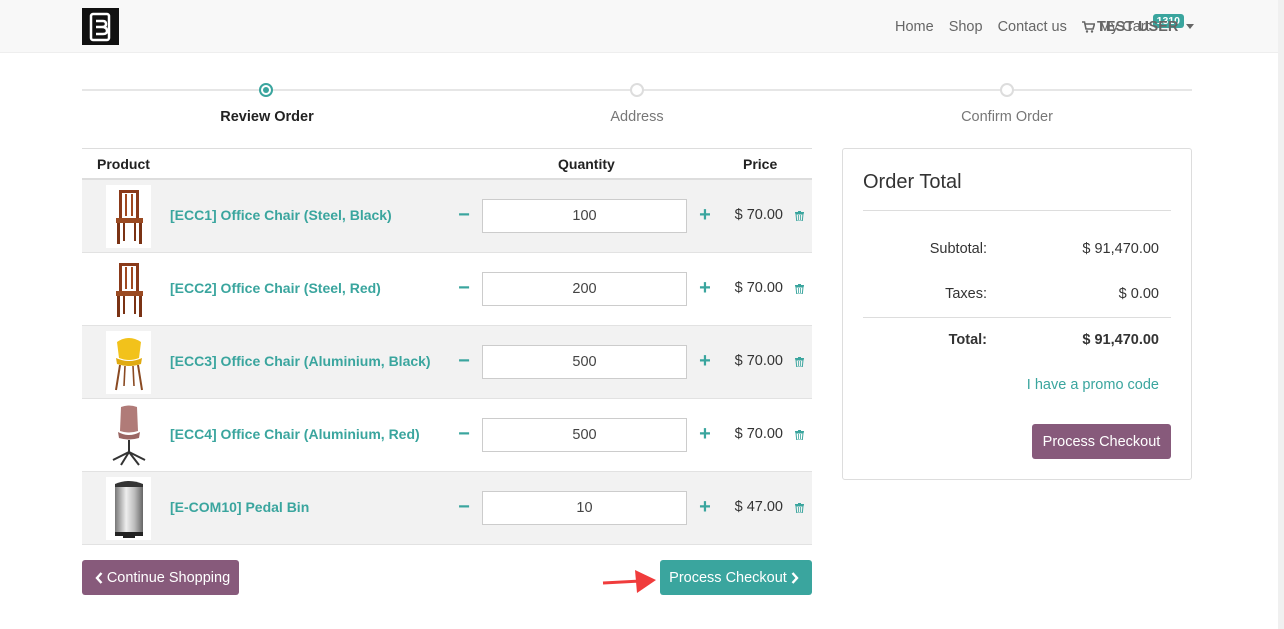  What do you see at coordinates (1138, 26) in the screenshot?
I see `user-name: TEST USER` at bounding box center [1138, 26].